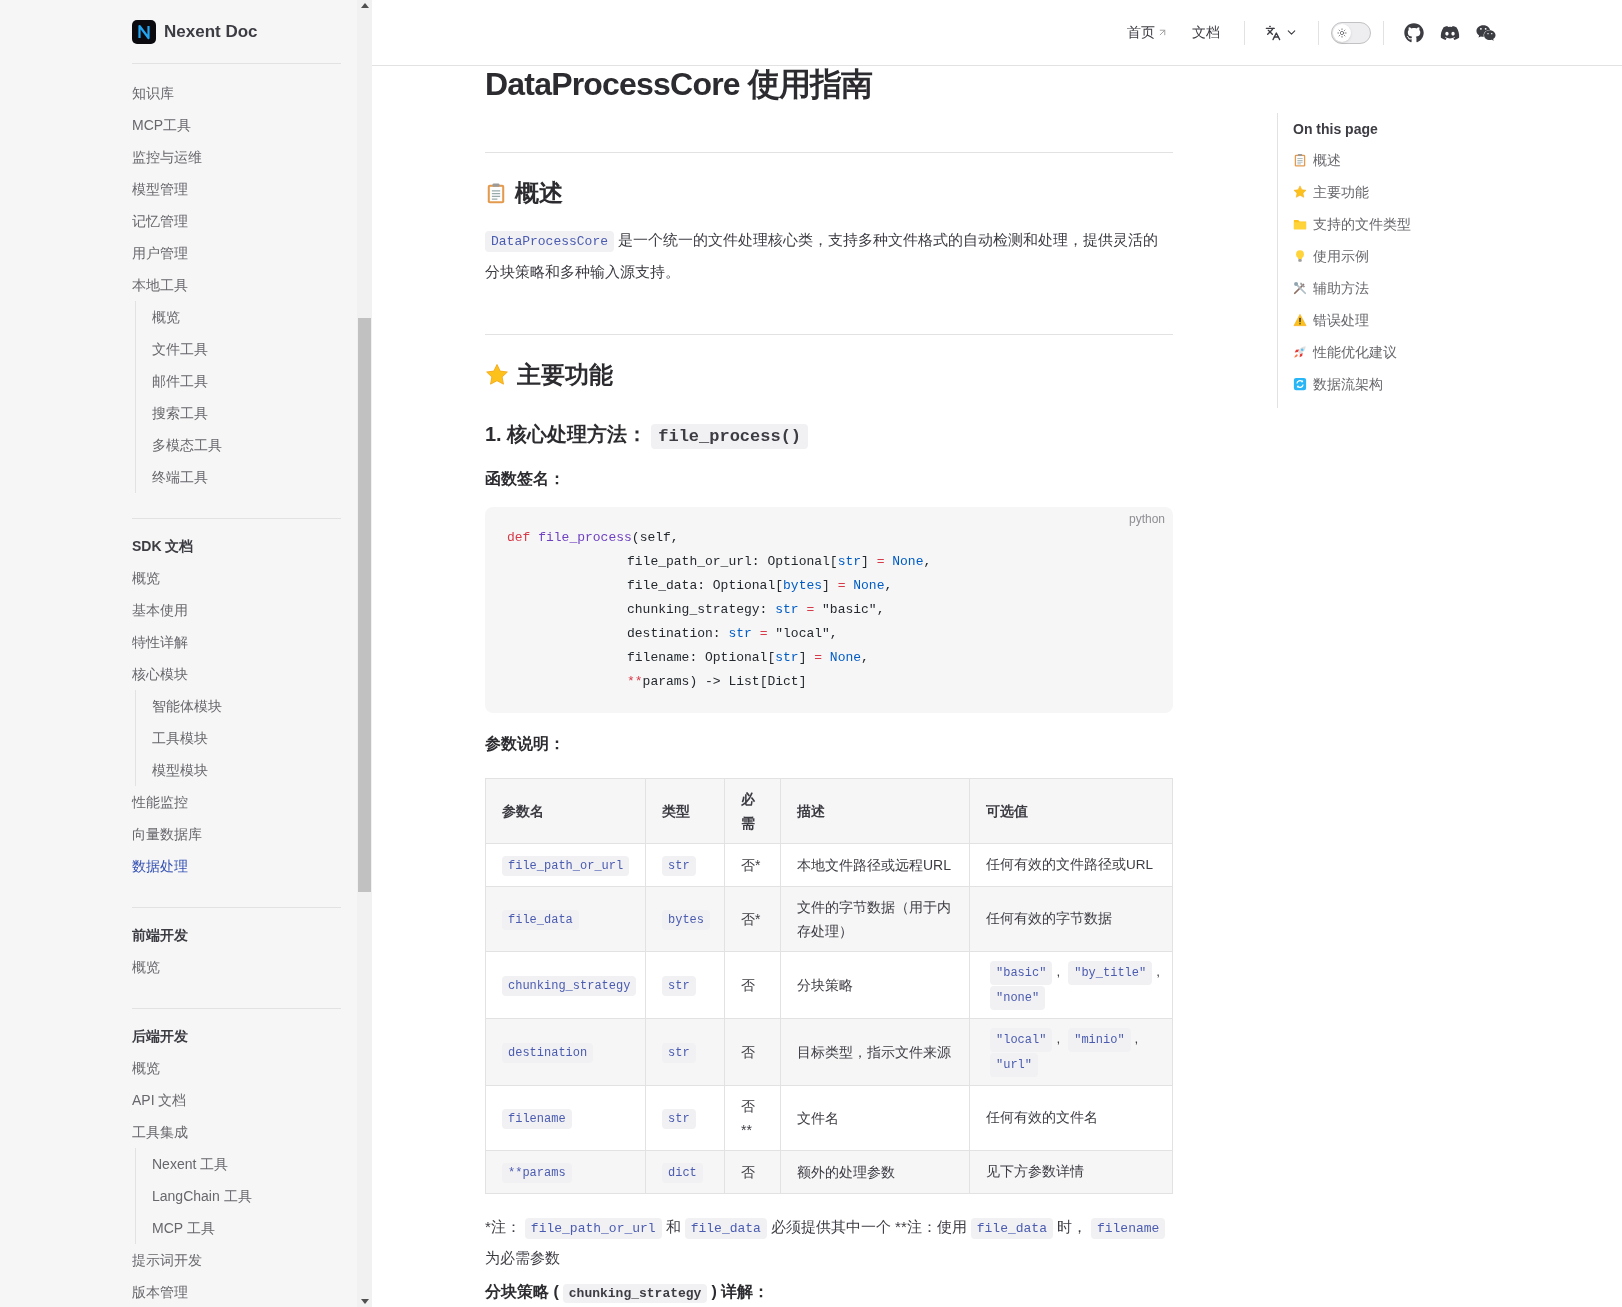 Image resolution: width=1622 pixels, height=1307 pixels. I want to click on scrollbar, so click(364, 653).